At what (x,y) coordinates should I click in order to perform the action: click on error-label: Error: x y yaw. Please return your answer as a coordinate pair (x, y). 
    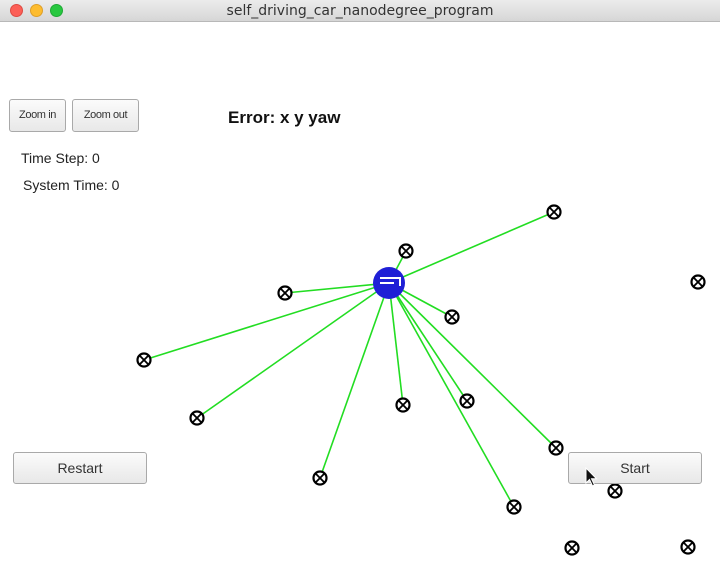
    Looking at the image, I should click on (284, 117).